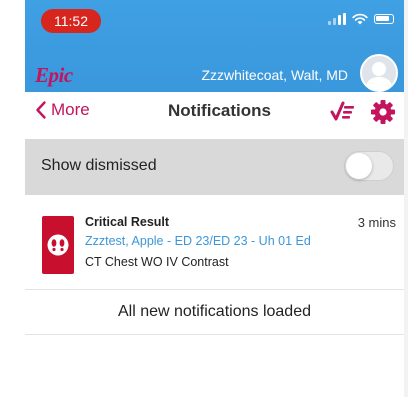  Describe the element at coordinates (58, 245) in the screenshot. I see `critical-alert-icon` at that location.